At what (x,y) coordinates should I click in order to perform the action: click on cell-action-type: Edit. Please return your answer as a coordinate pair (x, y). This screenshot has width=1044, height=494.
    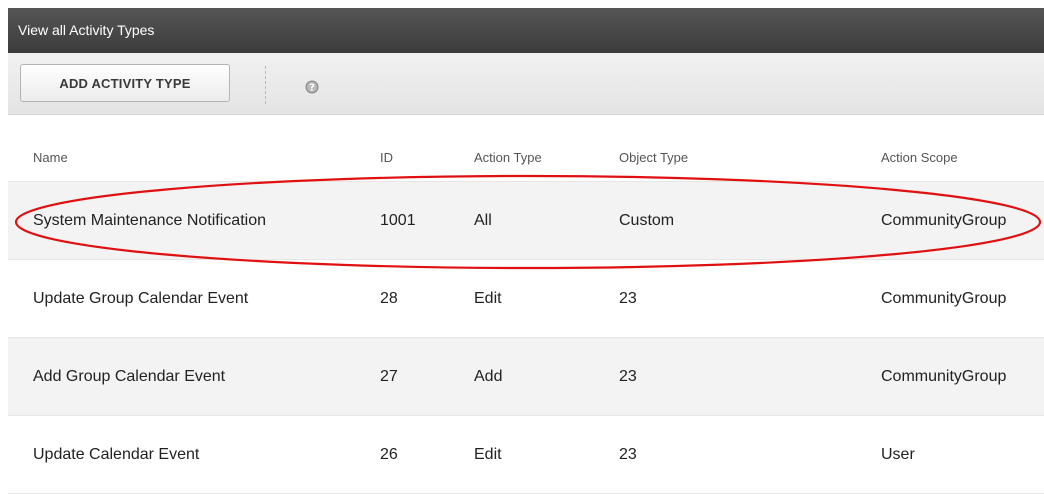
    Looking at the image, I should click on (488, 454).